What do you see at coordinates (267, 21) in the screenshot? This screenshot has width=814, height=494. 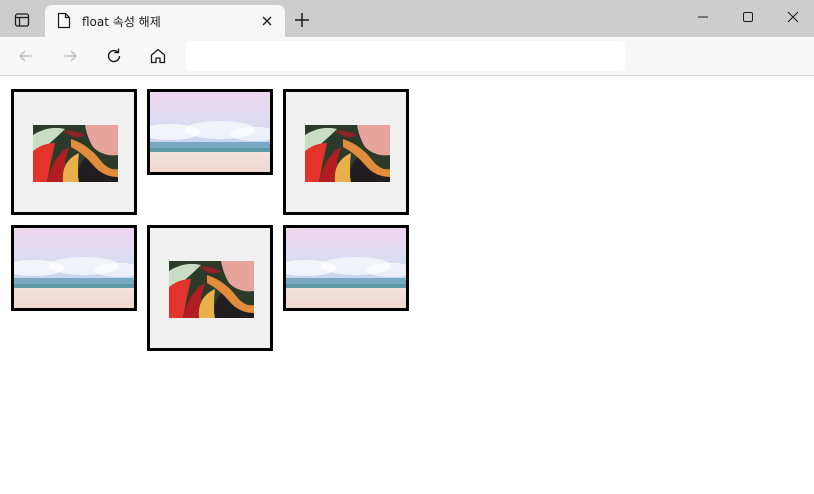 I see `close-tab-icon` at bounding box center [267, 21].